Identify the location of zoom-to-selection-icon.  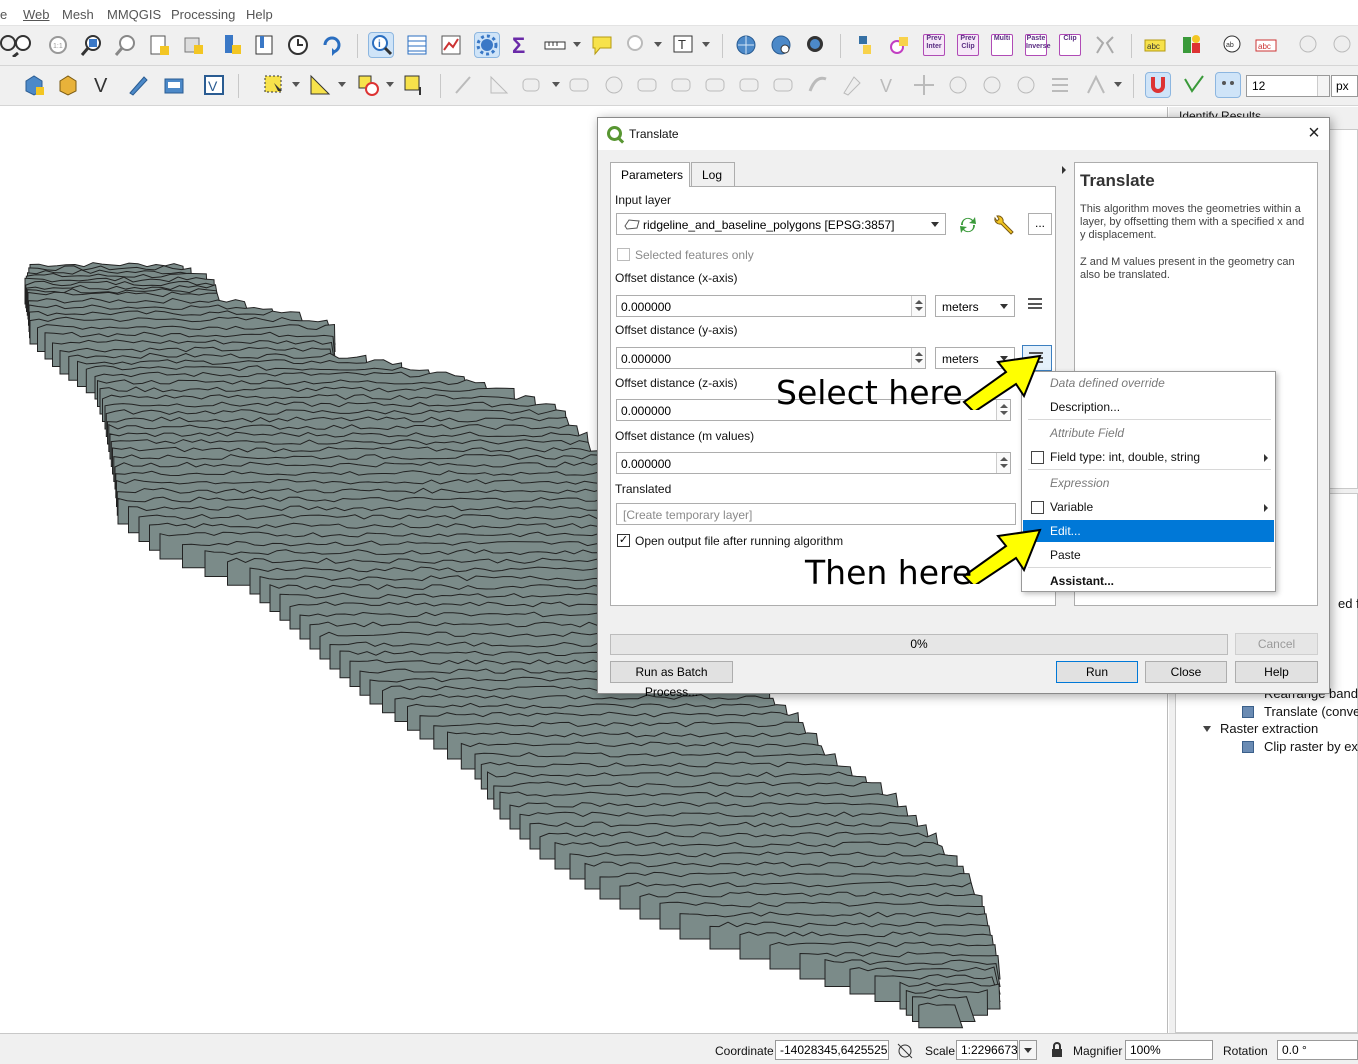
(126, 45).